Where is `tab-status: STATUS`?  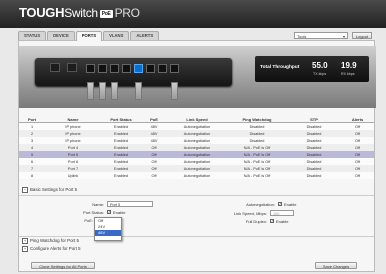
tab-status: STATUS is located at coordinates (32, 35).